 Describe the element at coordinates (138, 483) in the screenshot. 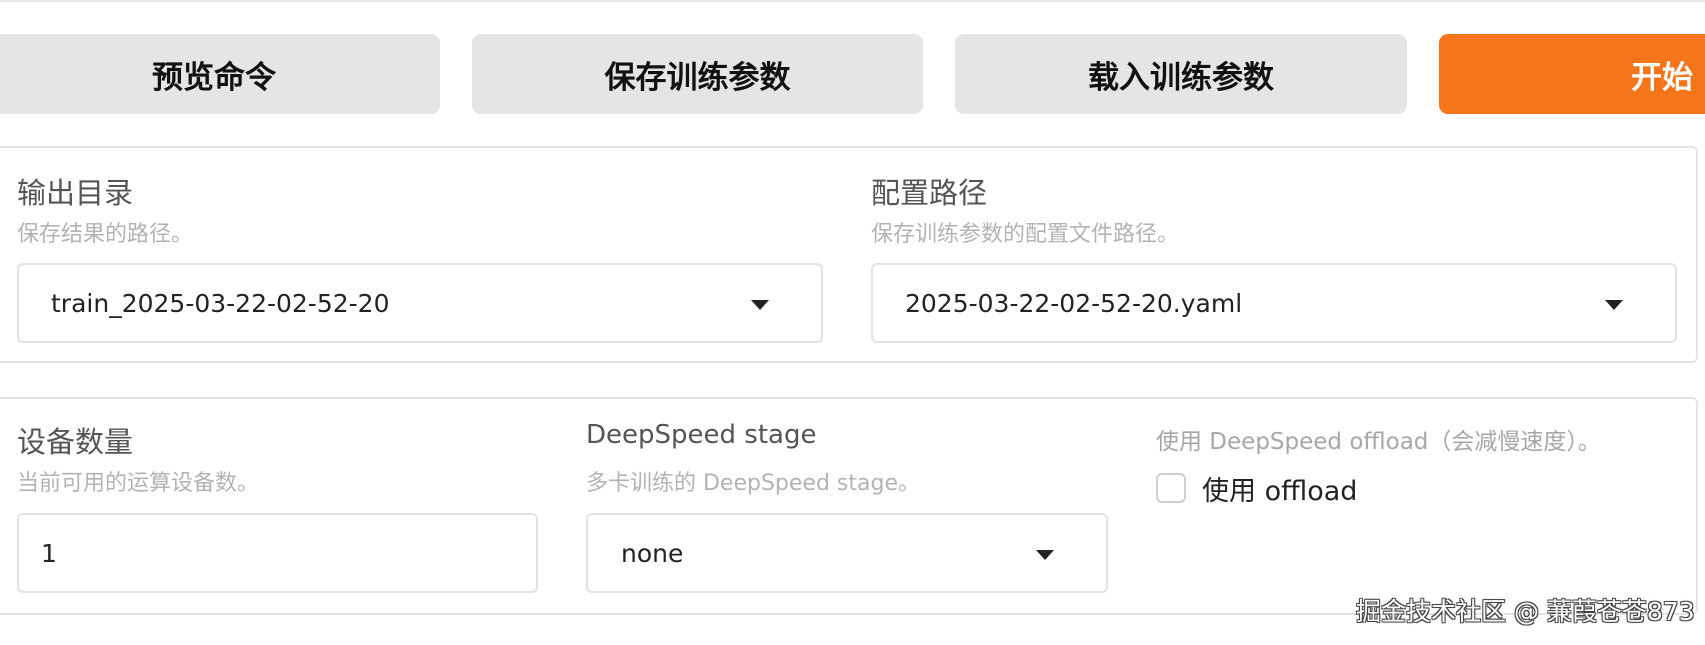

I see `device-count-info: 当前可用的运算设备数。` at that location.